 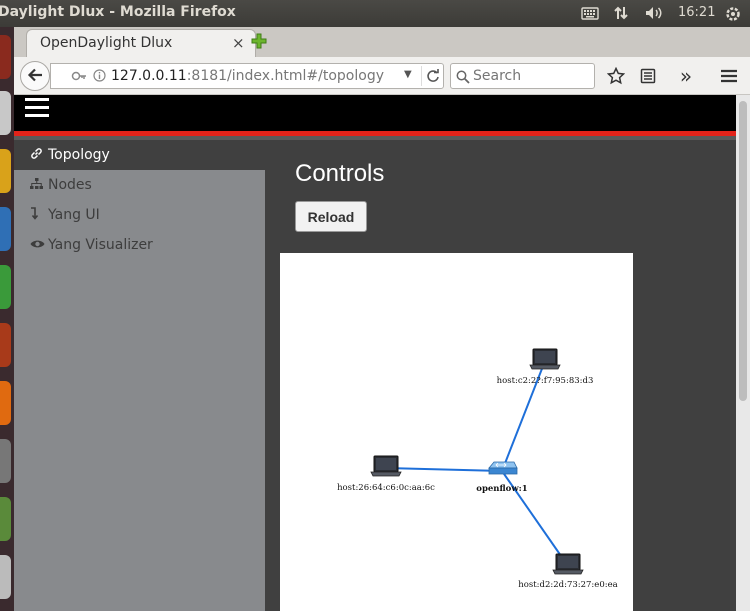 I want to click on sidebar-item-label: Yang UI, so click(x=74, y=215).